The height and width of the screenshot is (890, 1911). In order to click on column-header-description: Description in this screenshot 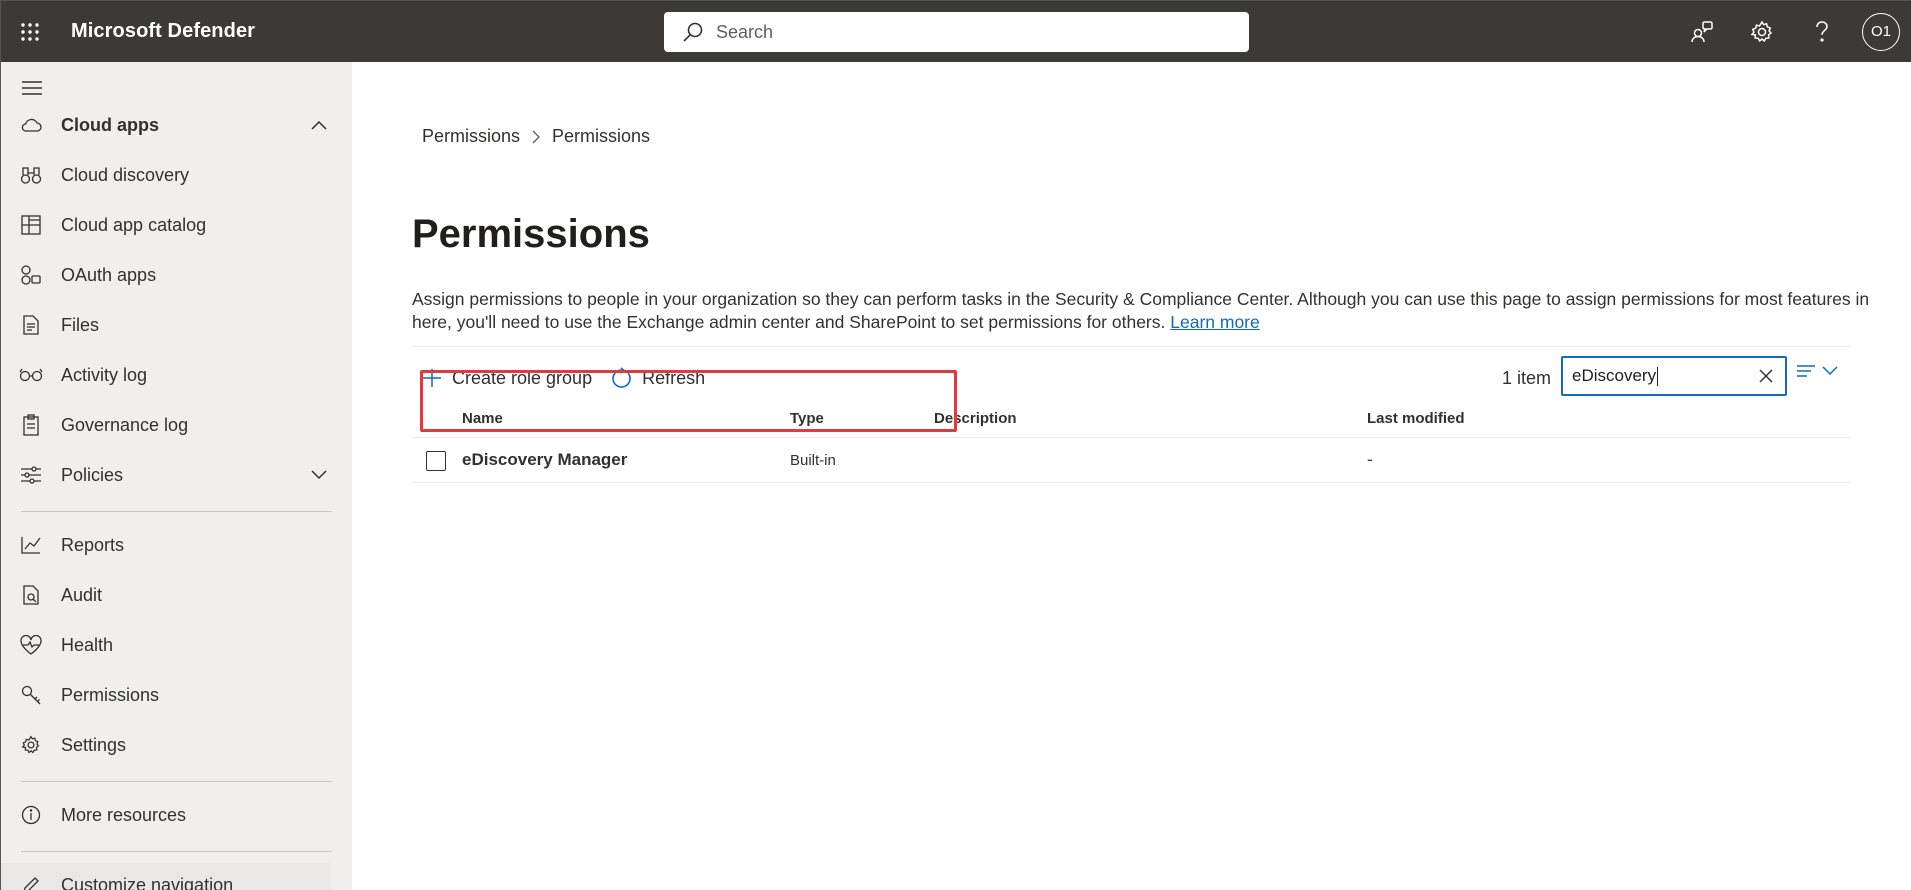, I will do `click(975, 418)`.